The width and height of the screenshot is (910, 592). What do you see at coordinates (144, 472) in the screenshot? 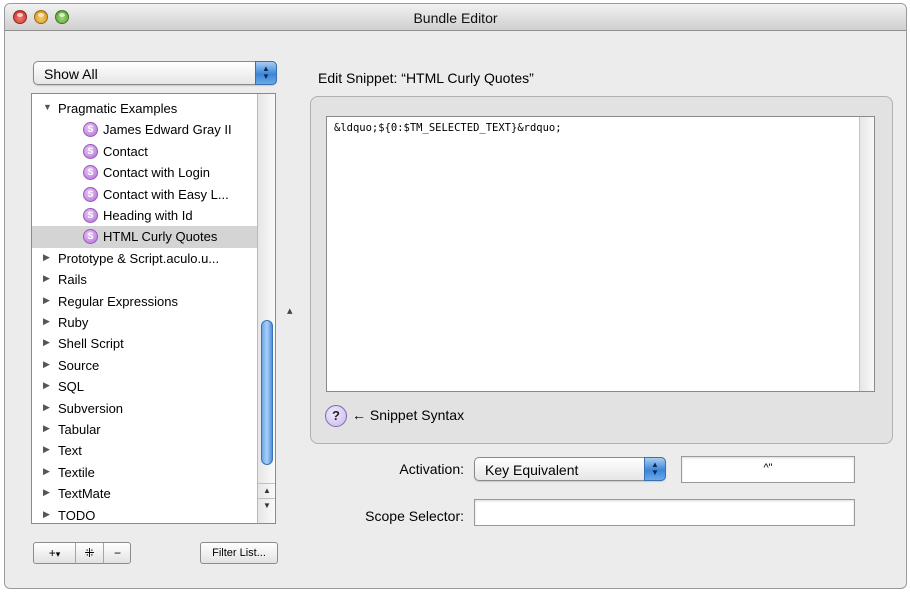
I see `list-item-bundle: ▶ Textile` at bounding box center [144, 472].